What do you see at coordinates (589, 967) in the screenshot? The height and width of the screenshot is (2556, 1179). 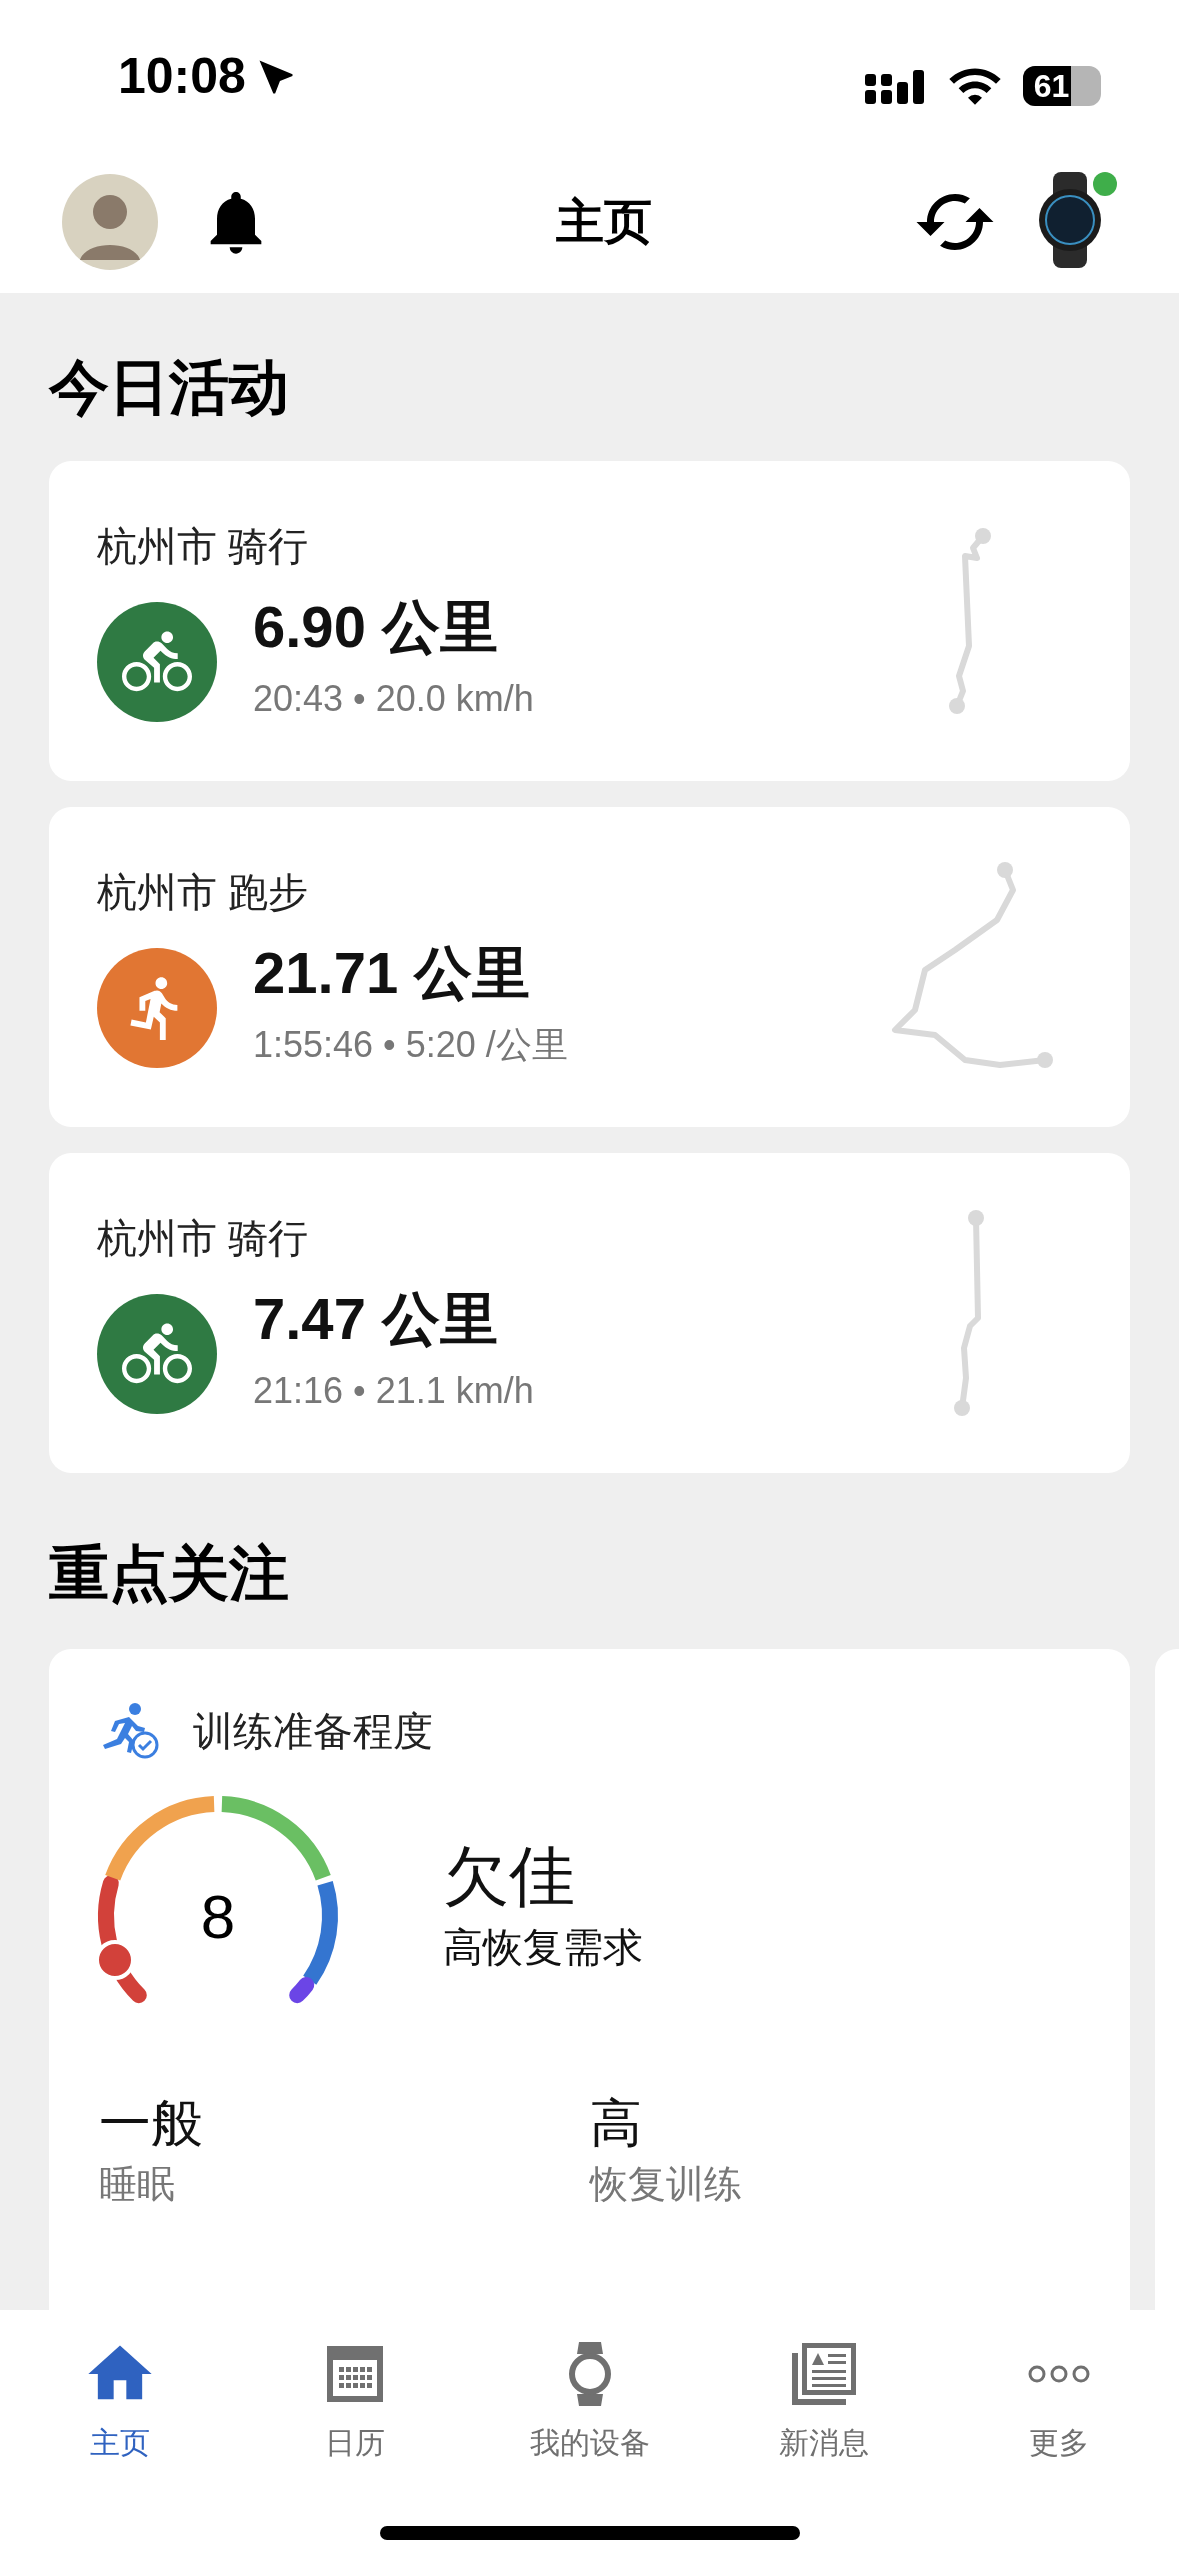 I see `activity-card: 杭州市 跑步 21.71 公里 1:55:46 • 5:20 /公里` at bounding box center [589, 967].